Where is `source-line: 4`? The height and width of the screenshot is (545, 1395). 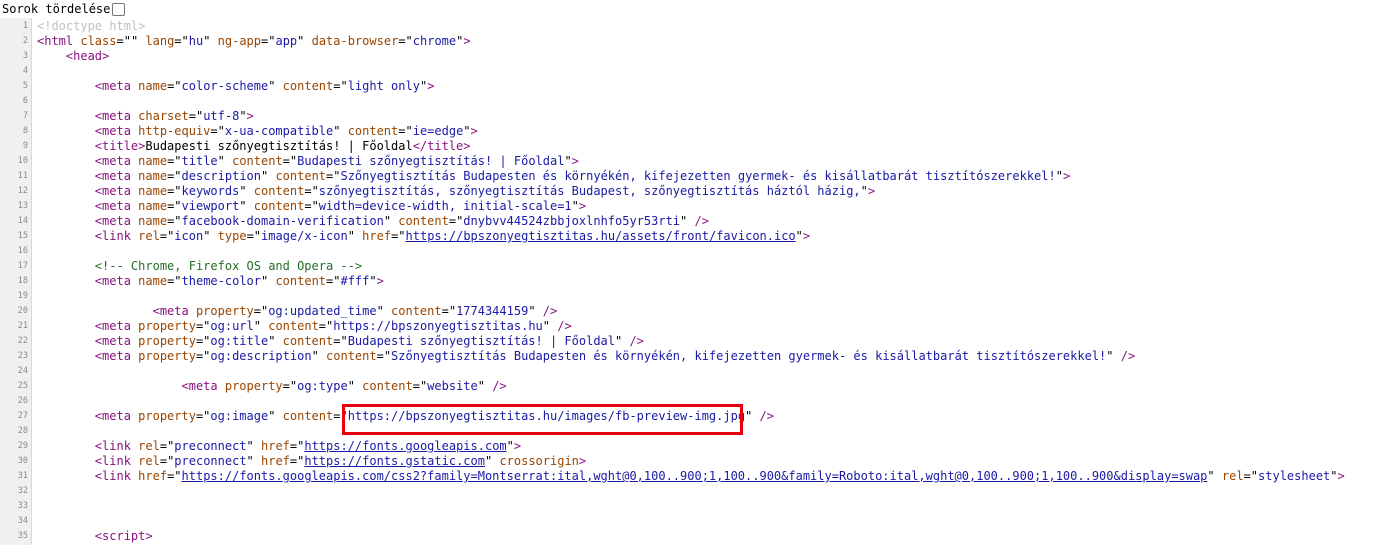
source-line: 4 is located at coordinates (697, 71).